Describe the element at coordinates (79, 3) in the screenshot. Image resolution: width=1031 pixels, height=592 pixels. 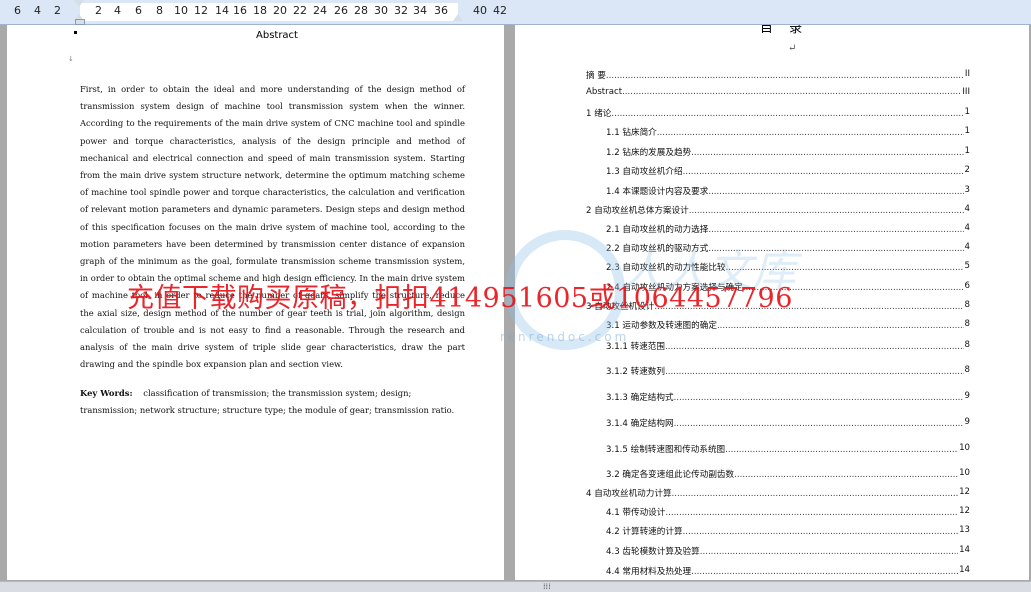
I see `first-line-indent-marker` at that location.